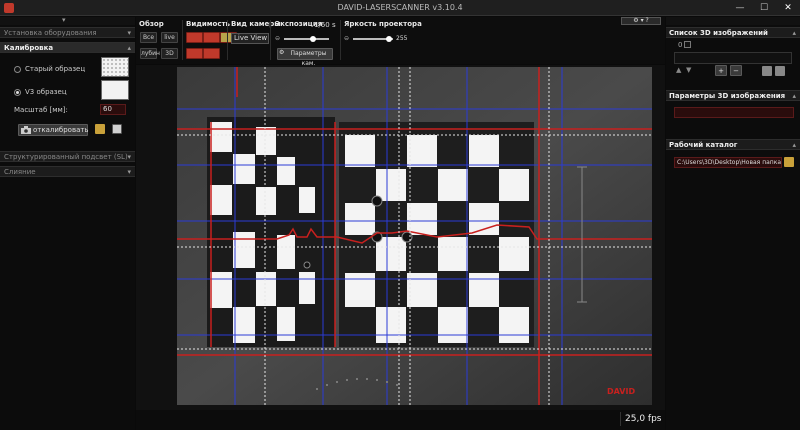  What do you see at coordinates (734, 112) in the screenshot?
I see `image-params-field` at bounding box center [734, 112].